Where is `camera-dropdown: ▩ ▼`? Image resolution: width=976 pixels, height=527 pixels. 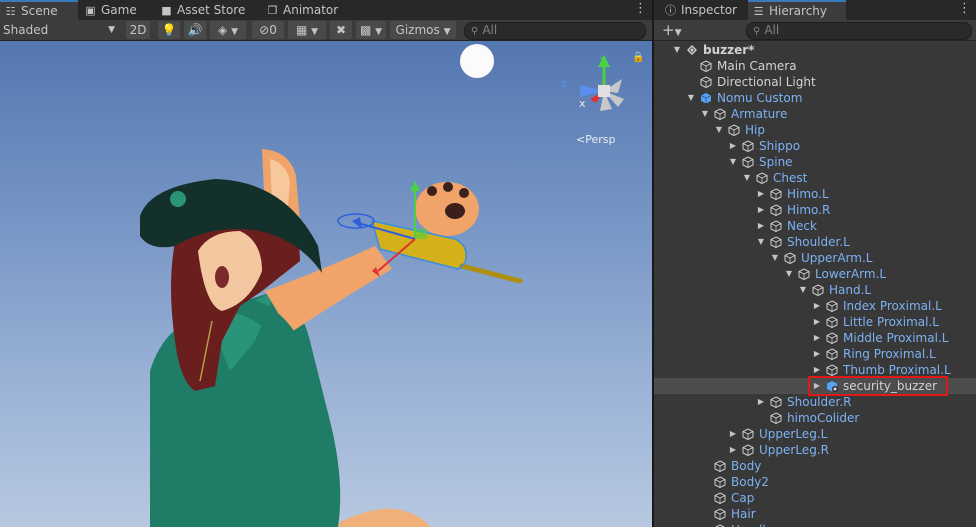 camera-dropdown: ▩ ▼ is located at coordinates (371, 30).